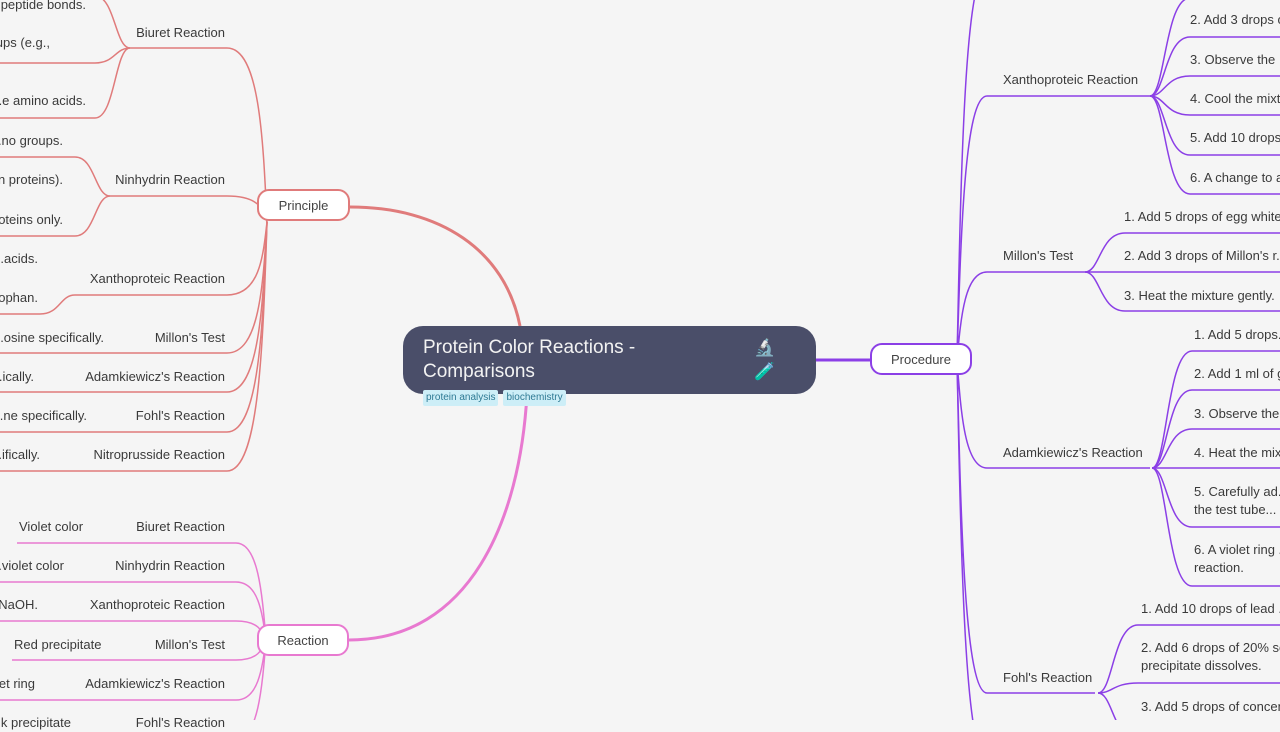 This screenshot has width=1280, height=732. Describe the element at coordinates (20, 454) in the screenshot. I see `detail-text: ...ifically.` at that location.